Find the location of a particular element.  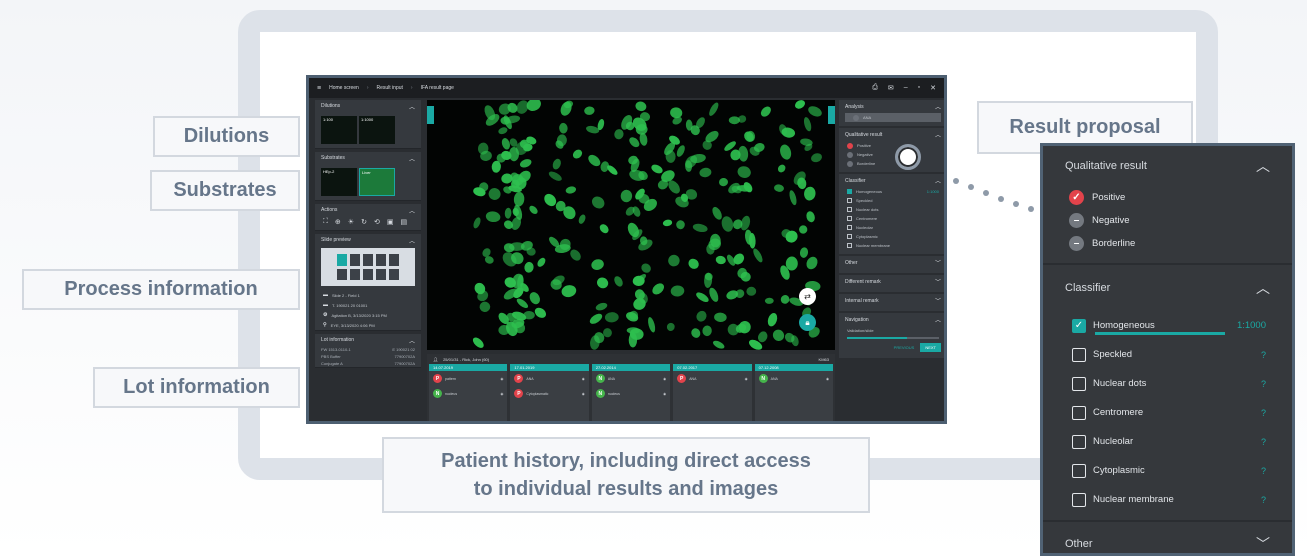

qualitative-result-header: Qualitative result ︿ is located at coordinates (891, 134).